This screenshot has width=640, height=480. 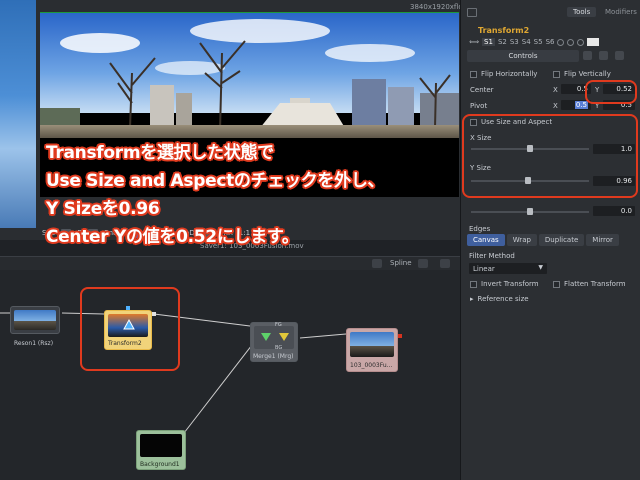 I want to click on background-node-label: Background1, so click(x=160, y=464).